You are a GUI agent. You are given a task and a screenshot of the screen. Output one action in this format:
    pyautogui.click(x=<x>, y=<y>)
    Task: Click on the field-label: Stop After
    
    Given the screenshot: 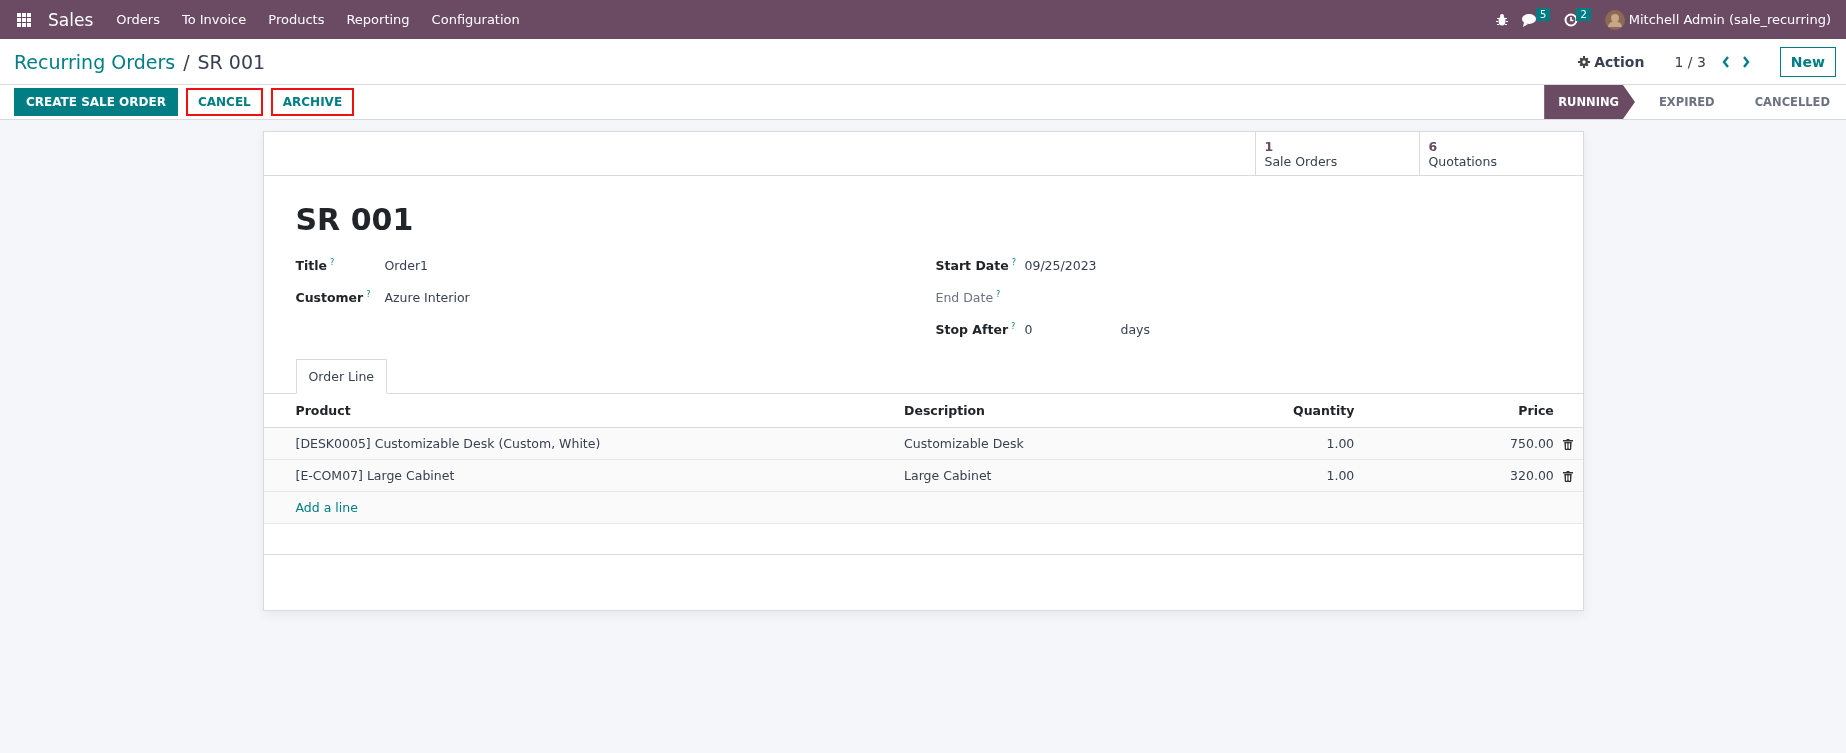 What is the action you would take?
    pyautogui.click(x=972, y=329)
    